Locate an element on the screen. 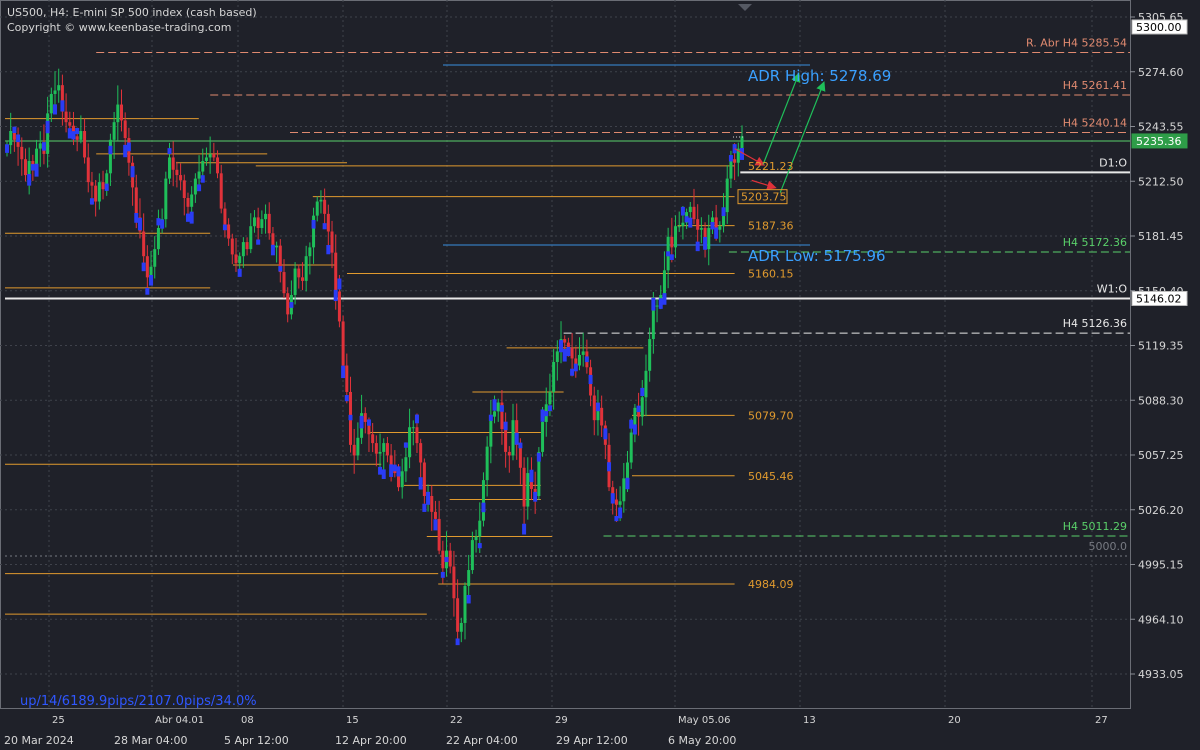 Image resolution: width=1200 pixels, height=750 pixels. price-tick-label: 5088.30 is located at coordinates (1161, 400).